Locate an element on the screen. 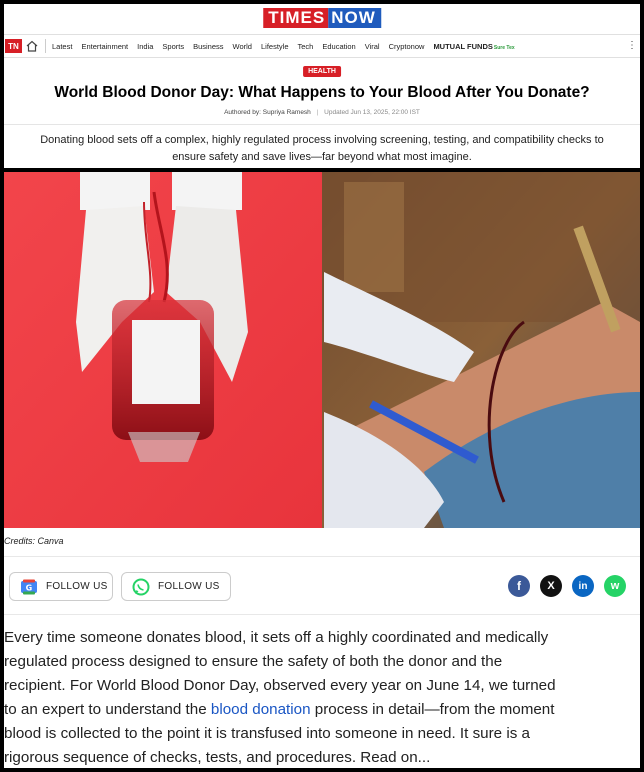 The image size is (644, 772). nav-item-lifestyle: Lifestyle is located at coordinates (275, 46).